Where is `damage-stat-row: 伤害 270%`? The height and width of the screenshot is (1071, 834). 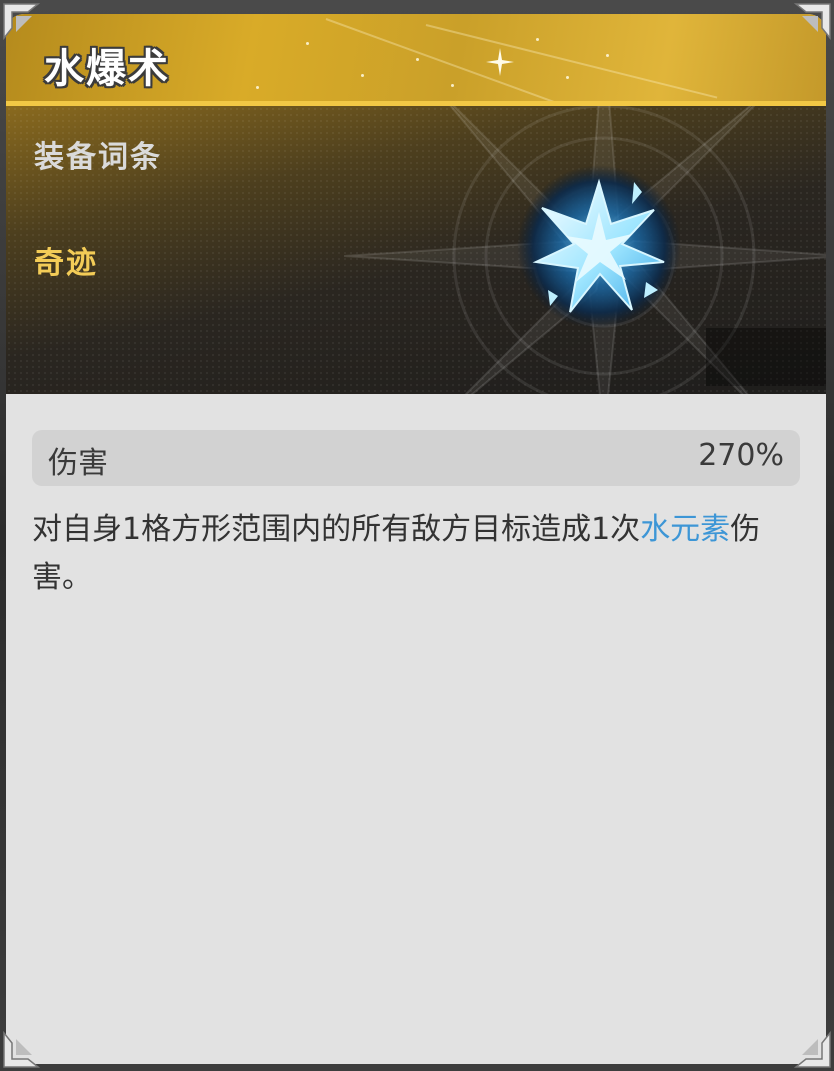
damage-stat-row: 伤害 270% is located at coordinates (416, 458).